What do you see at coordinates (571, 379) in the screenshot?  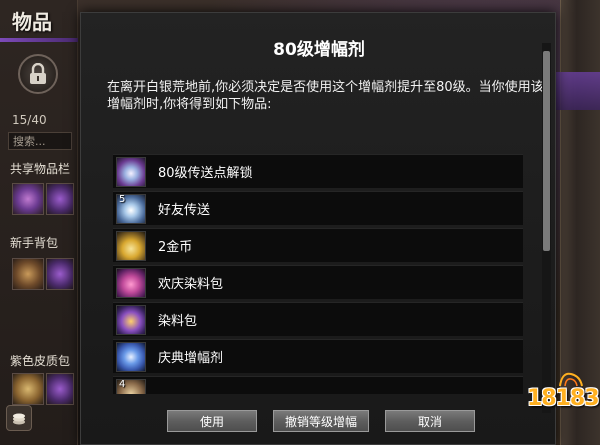 I see `watermark-swirl-icon` at bounding box center [571, 379].